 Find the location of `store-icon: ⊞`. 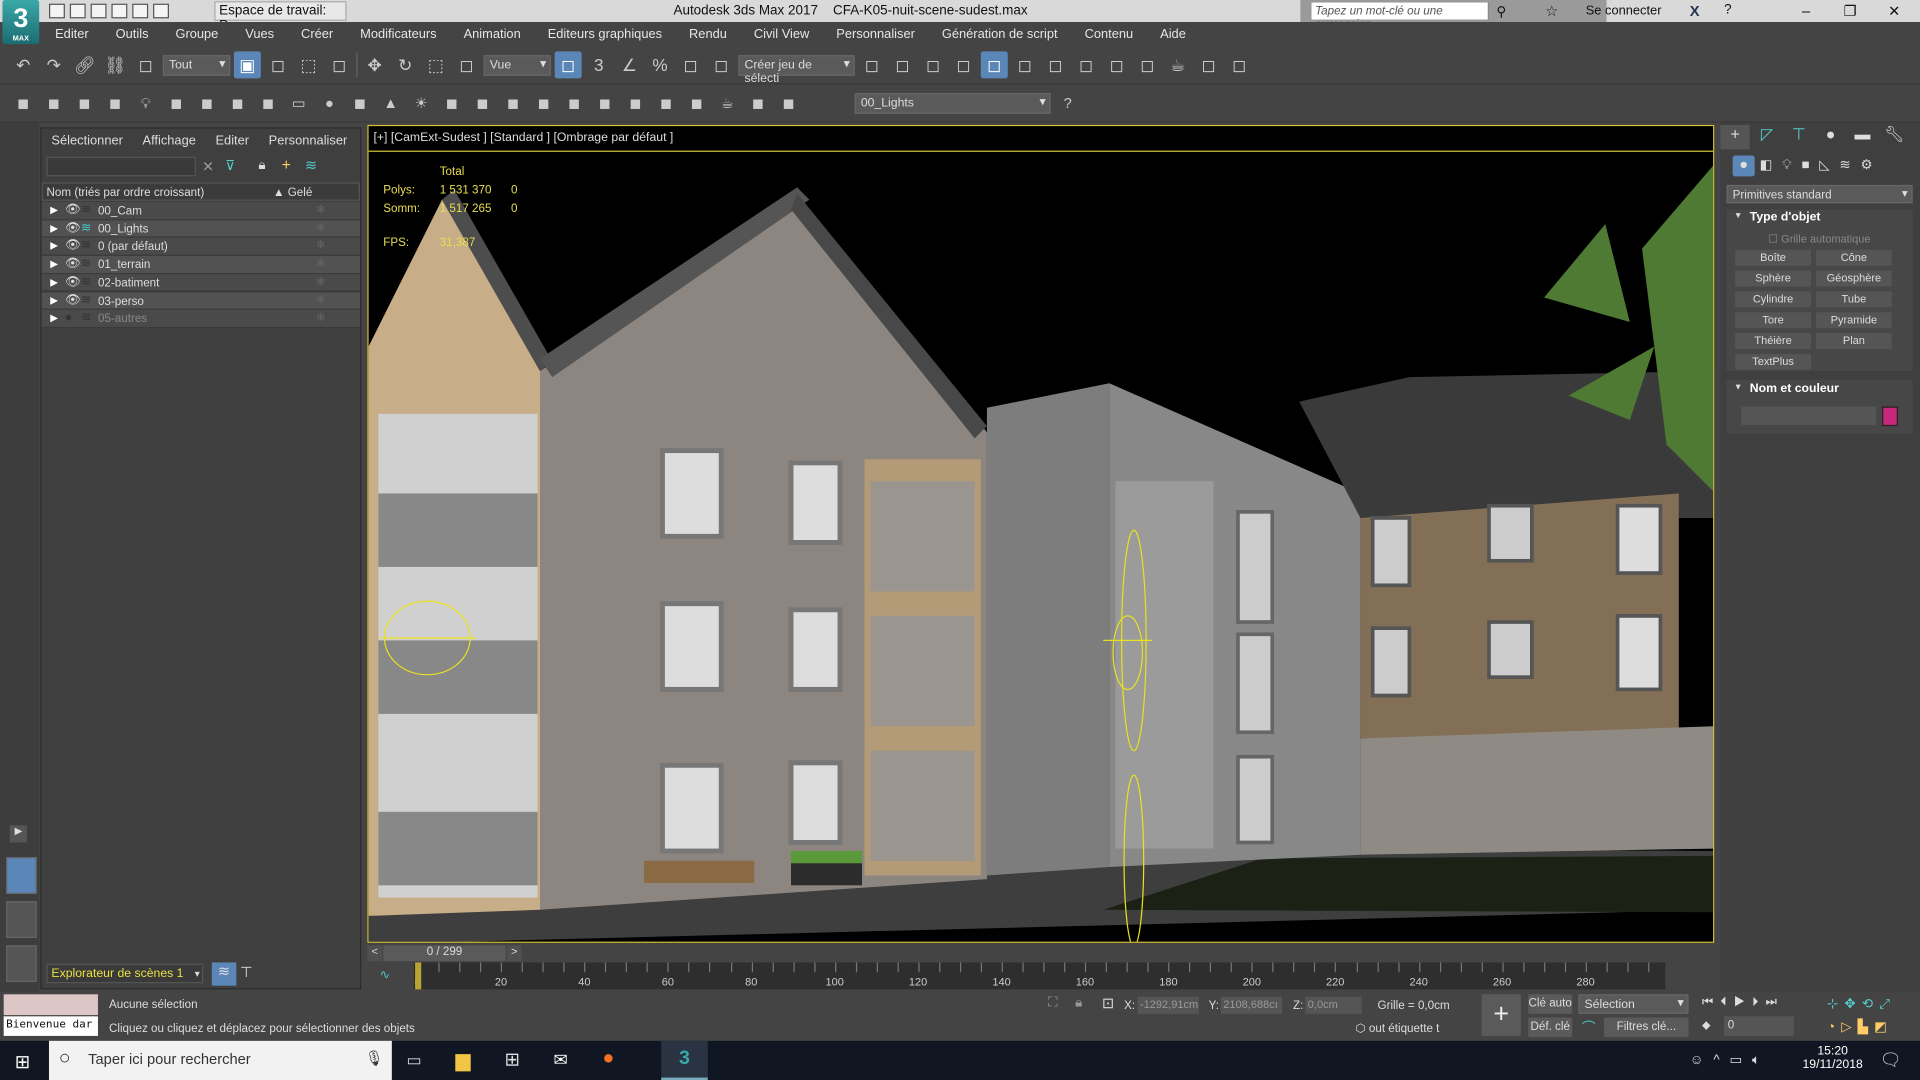

store-icon: ⊞ is located at coordinates (511, 1059).